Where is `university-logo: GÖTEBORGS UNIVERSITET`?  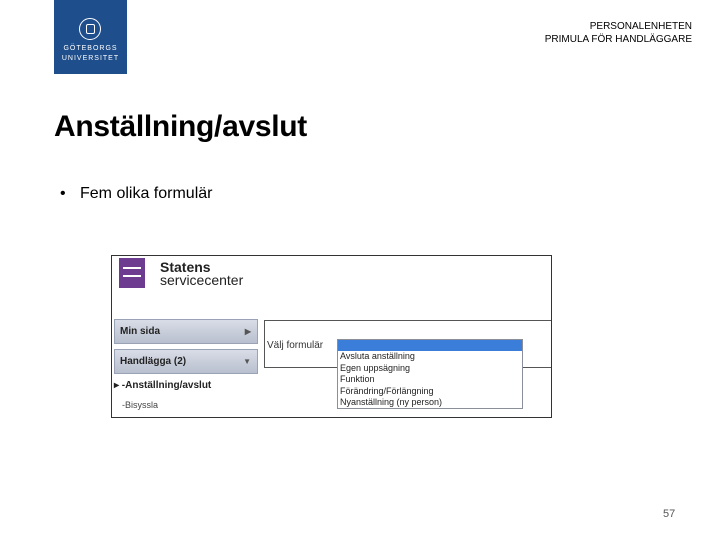 university-logo: GÖTEBORGS UNIVERSITET is located at coordinates (90, 37).